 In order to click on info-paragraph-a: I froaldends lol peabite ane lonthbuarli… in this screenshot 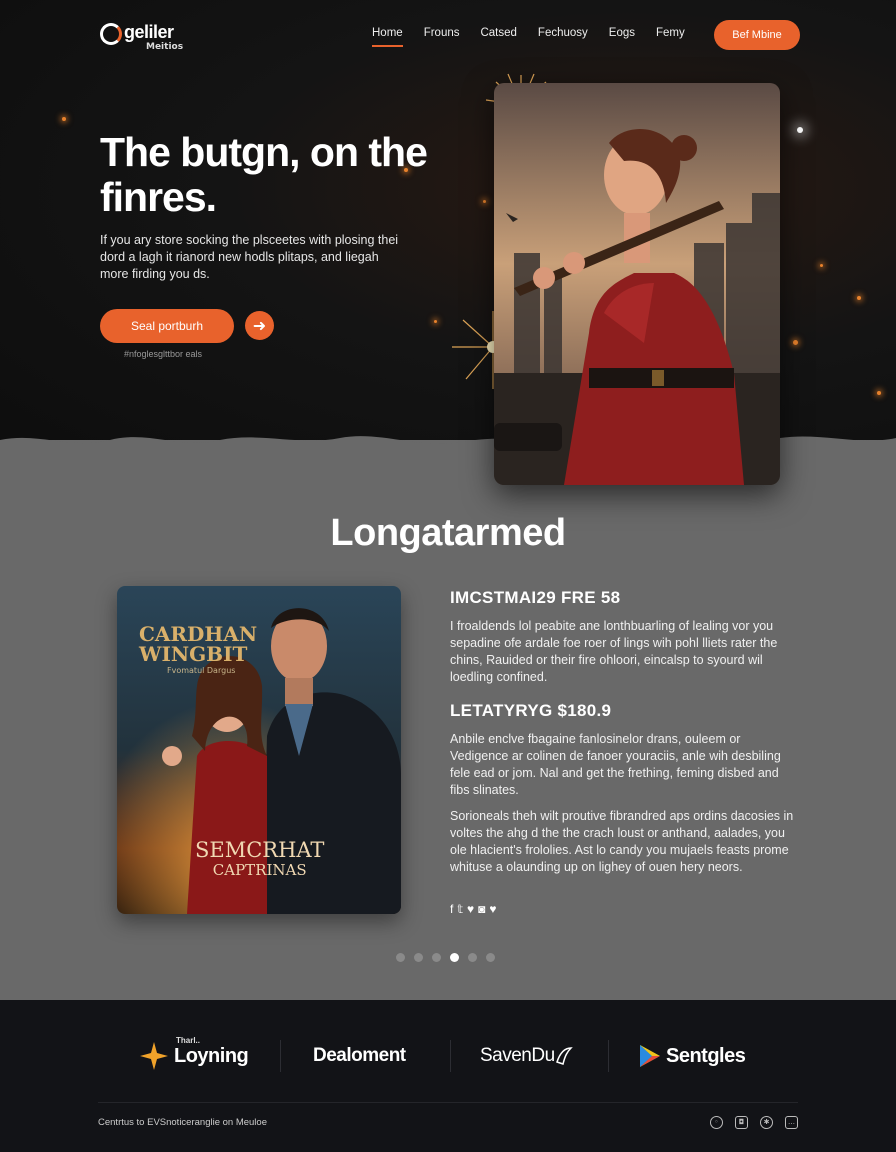, I will do `click(614, 651)`.